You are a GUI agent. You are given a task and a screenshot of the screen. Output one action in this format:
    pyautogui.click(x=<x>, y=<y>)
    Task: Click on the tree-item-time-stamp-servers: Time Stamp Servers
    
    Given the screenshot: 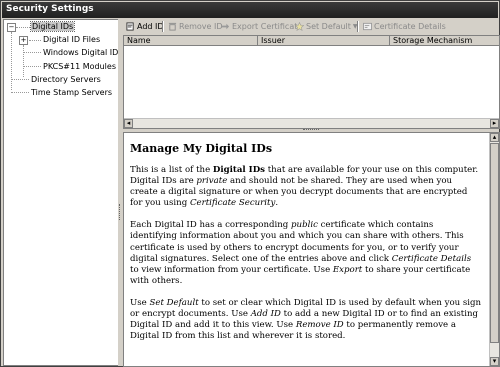 What is the action you would take?
    pyautogui.click(x=71, y=92)
    